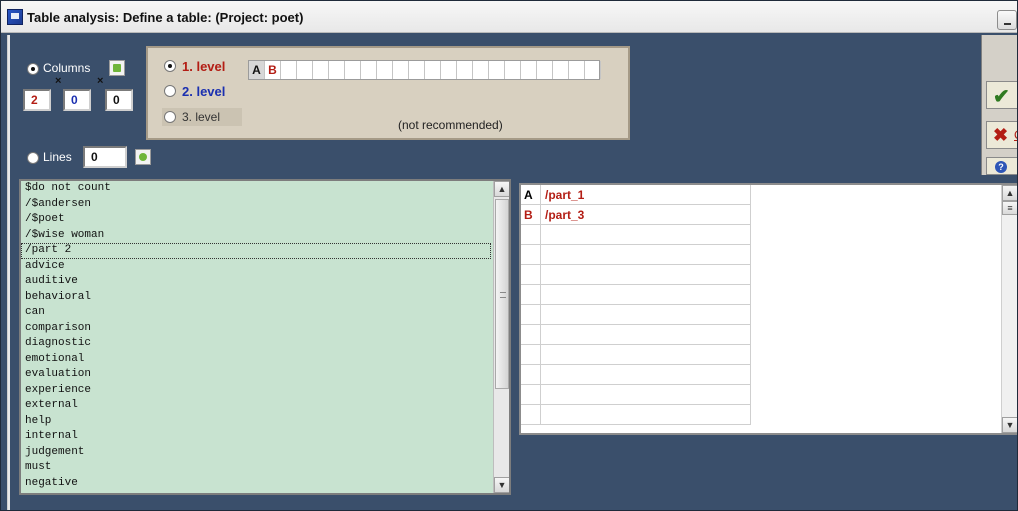 This screenshot has height=511, width=1018. Describe the element at coordinates (33, 69) in the screenshot. I see `columns-radio` at that location.